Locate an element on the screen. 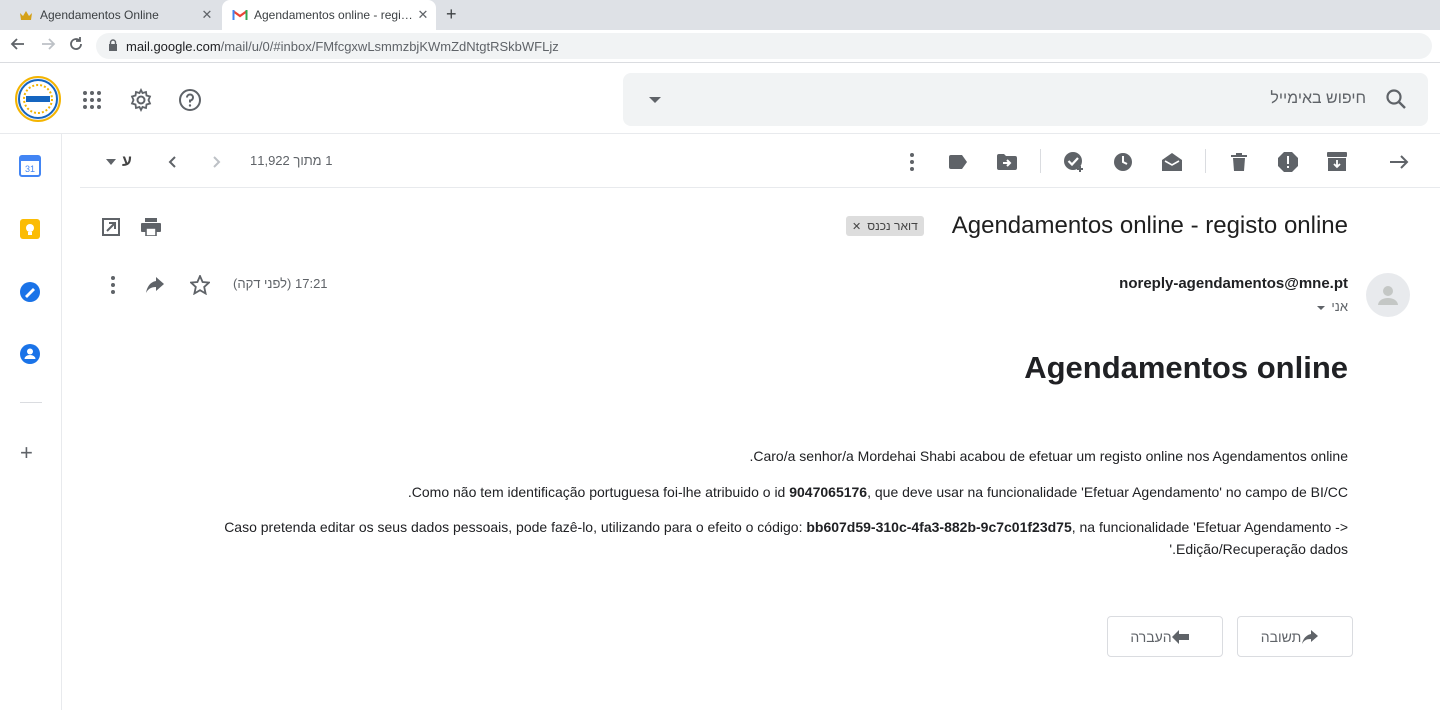  sender-address: noreply-agendamentos@mne.pt is located at coordinates (1233, 283).